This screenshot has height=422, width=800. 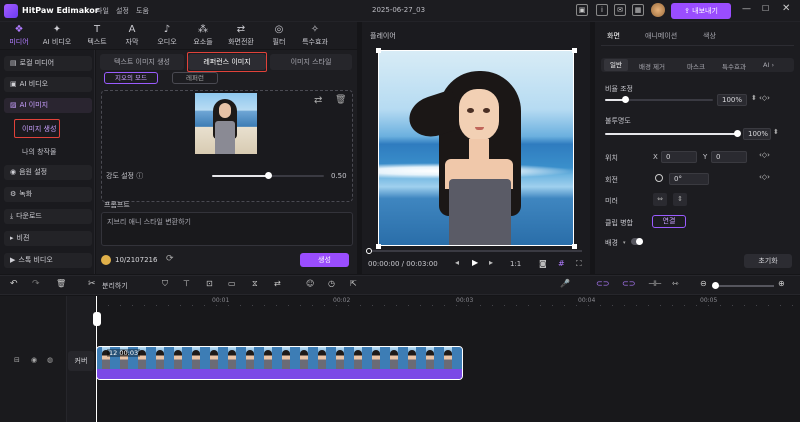 I want to click on sidebar-item-audio: ◉ 음원 설정, so click(x=48, y=172).